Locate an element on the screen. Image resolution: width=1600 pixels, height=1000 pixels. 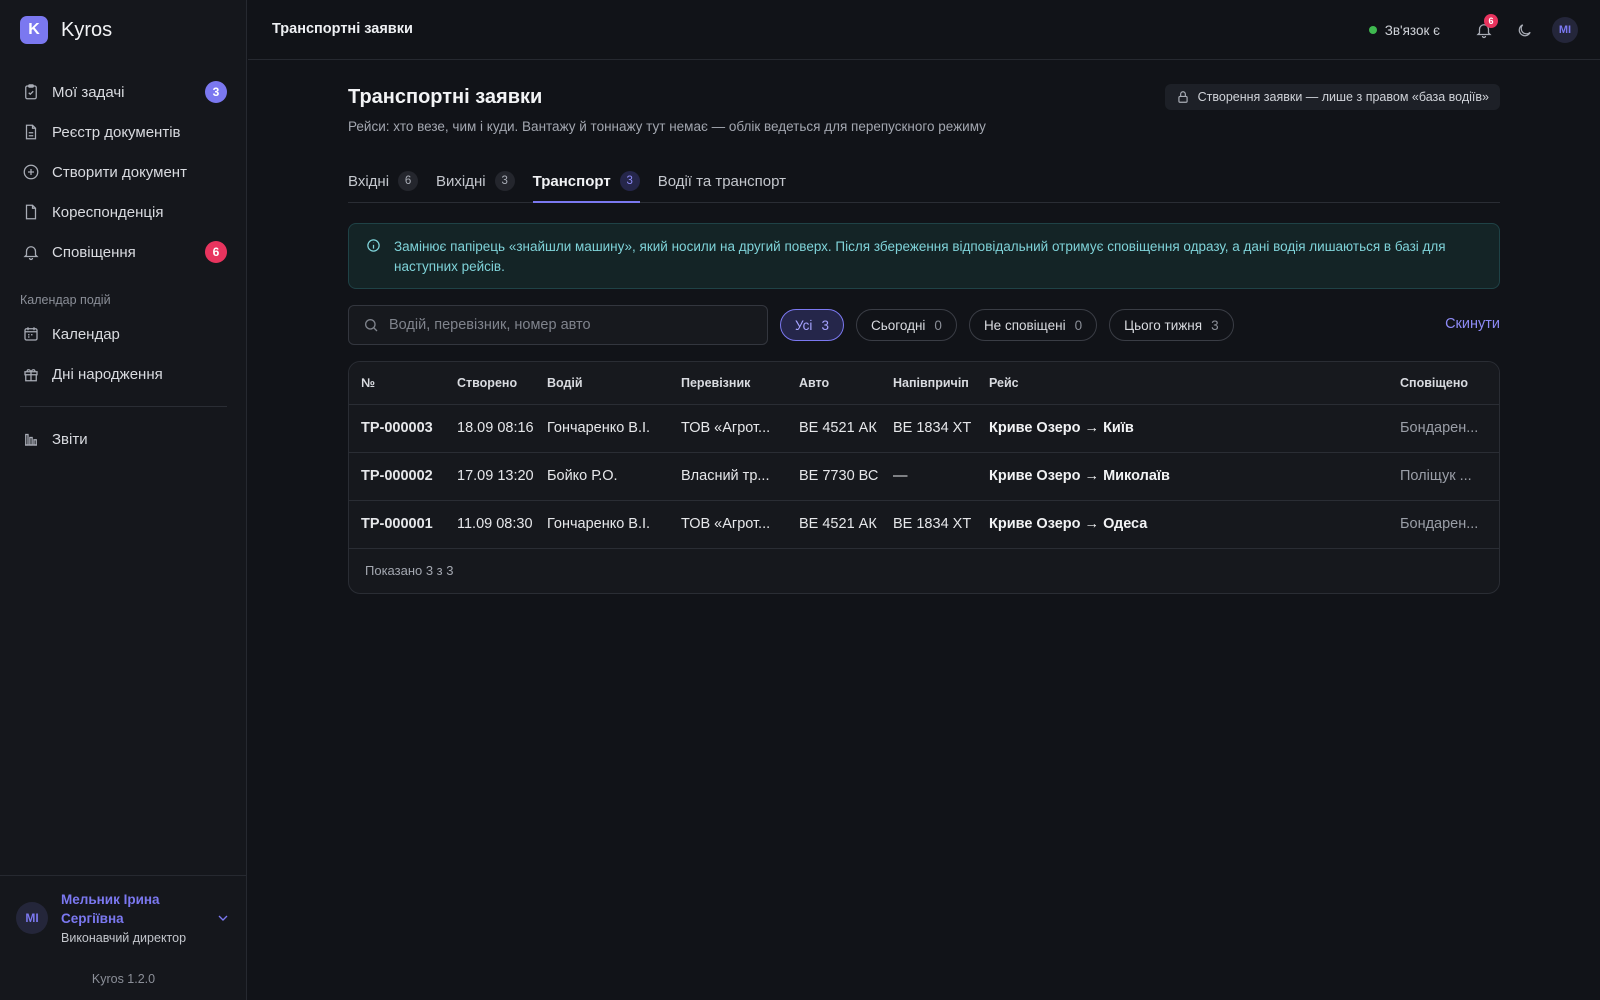
column-header-carrier: Перевізник is located at coordinates (728, 383).